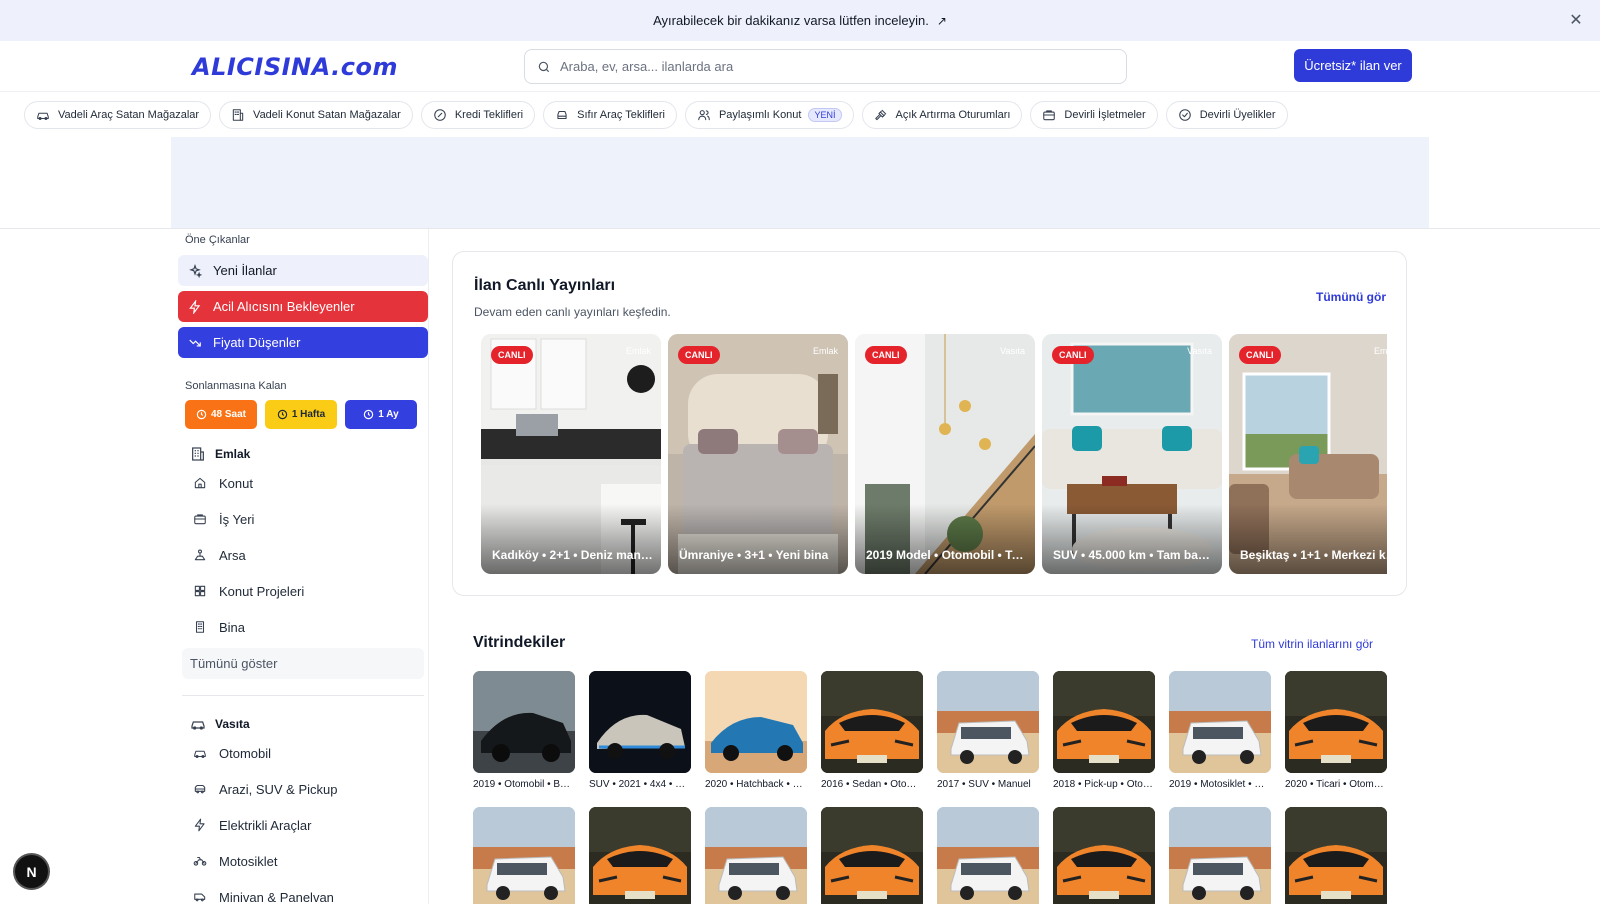 Image resolution: width=1600 pixels, height=904 pixels. I want to click on sparkles-icon, so click(195, 270).